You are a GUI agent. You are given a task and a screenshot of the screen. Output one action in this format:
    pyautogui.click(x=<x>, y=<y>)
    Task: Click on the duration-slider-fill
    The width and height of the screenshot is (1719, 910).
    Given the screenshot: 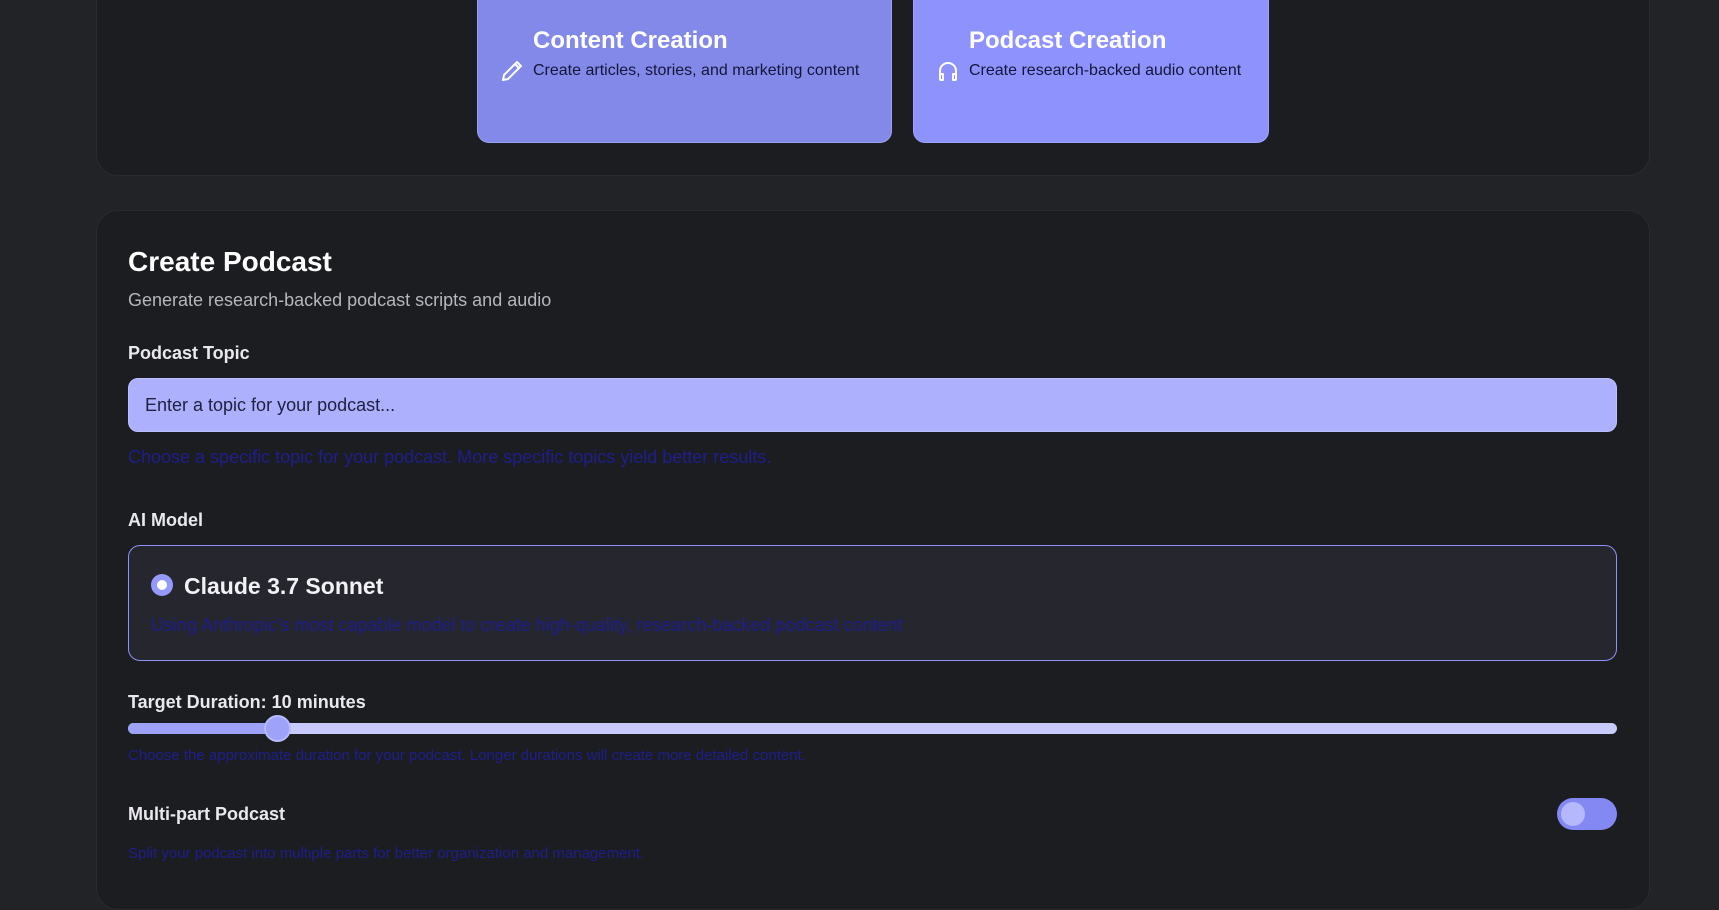 What is the action you would take?
    pyautogui.click(x=202, y=728)
    